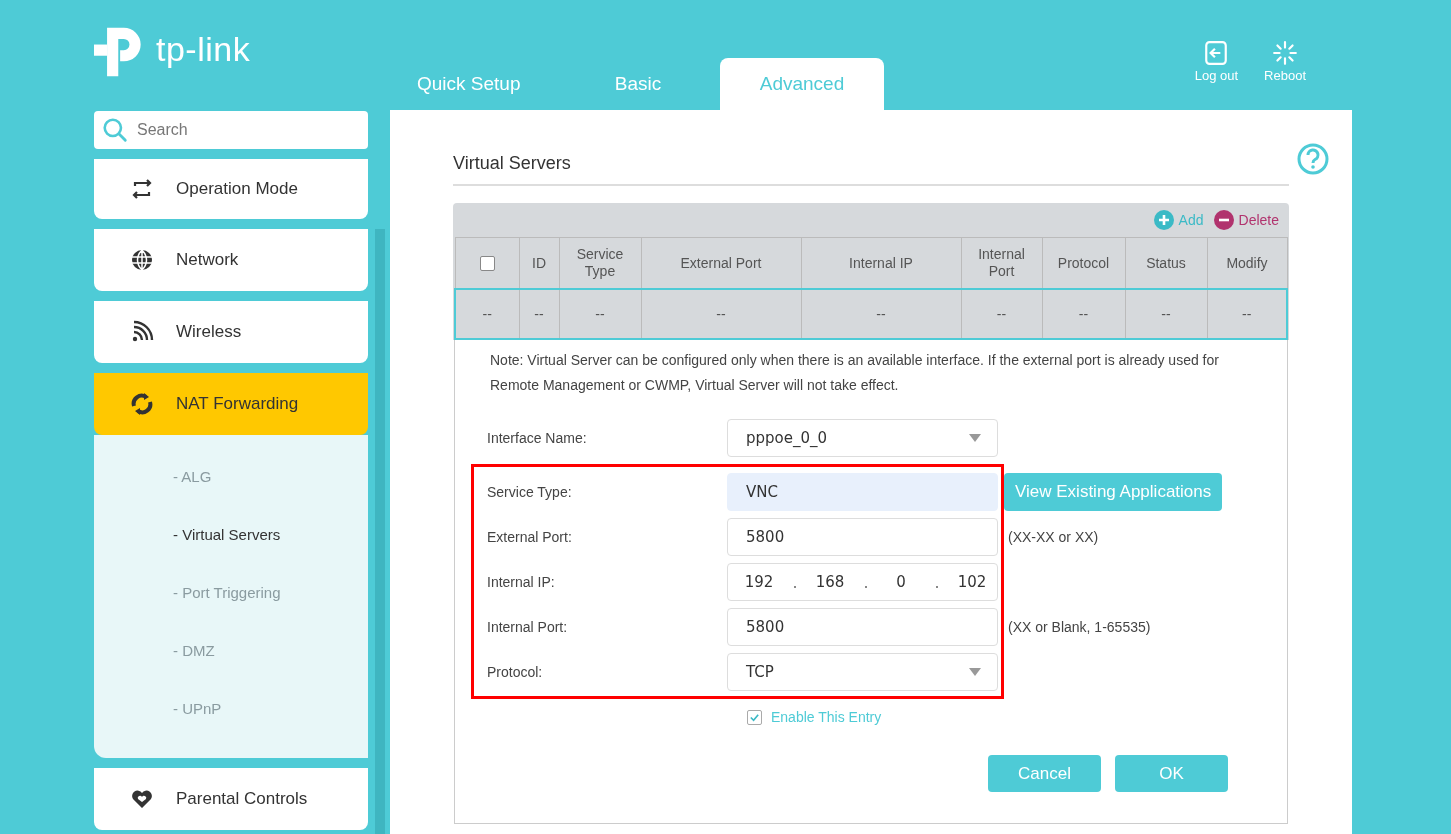 This screenshot has height=834, width=1451. What do you see at coordinates (1178, 220) in the screenshot?
I see `table-action: Add` at bounding box center [1178, 220].